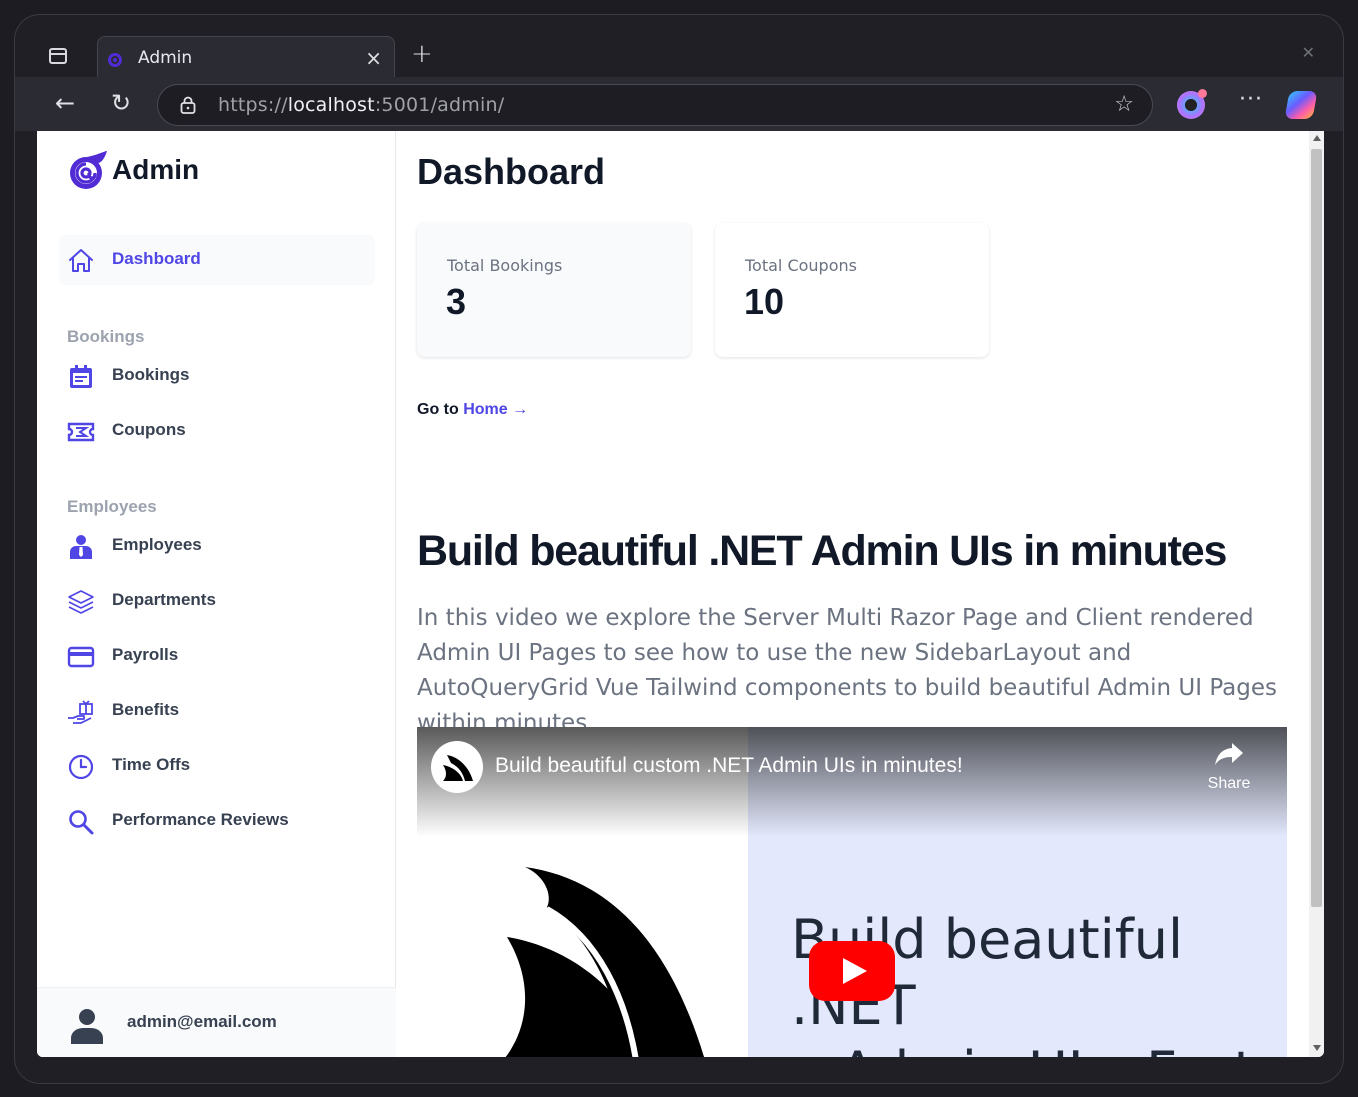 Image resolution: width=1358 pixels, height=1097 pixels. I want to click on page-title: Dashboard, so click(511, 171).